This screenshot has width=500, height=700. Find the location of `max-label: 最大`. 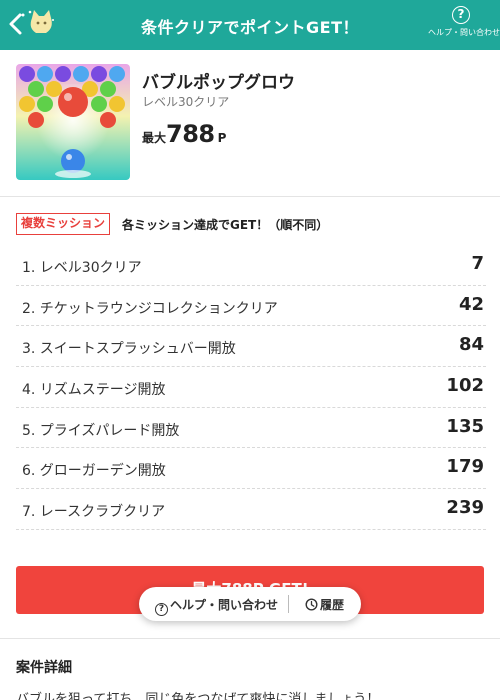

max-label: 最大 is located at coordinates (154, 138).